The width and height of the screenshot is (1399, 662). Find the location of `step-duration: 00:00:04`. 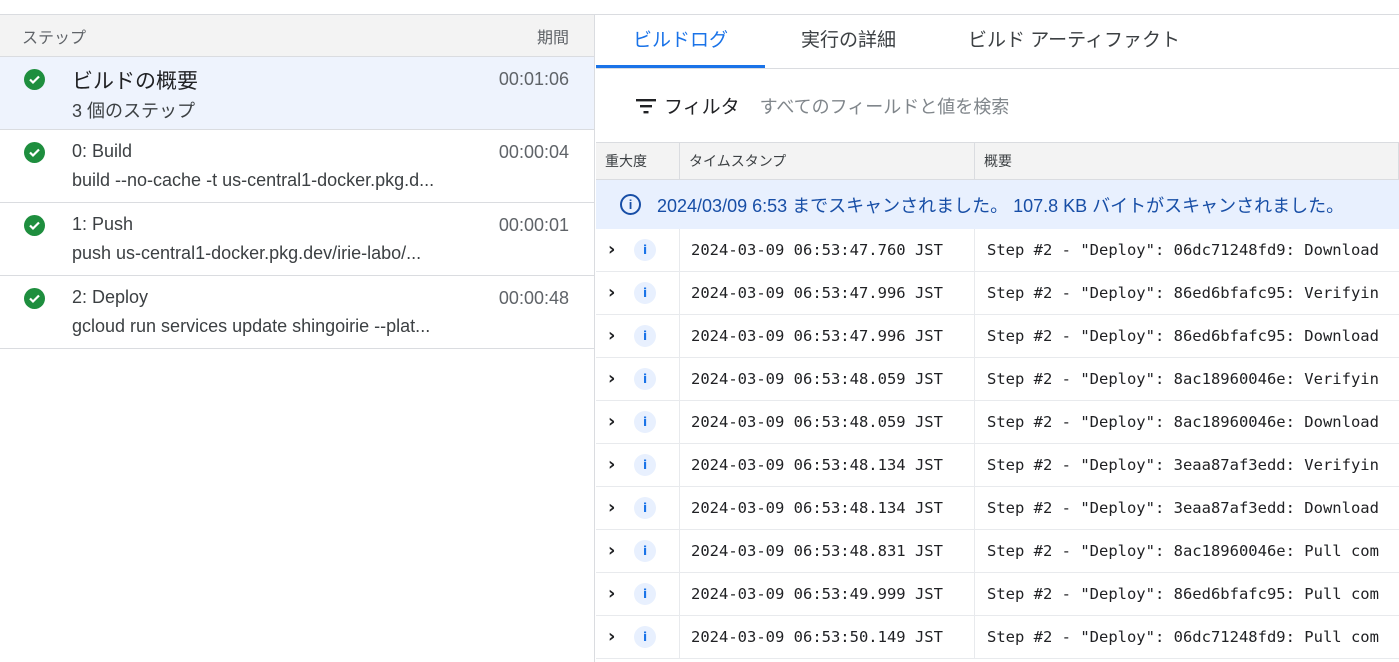

step-duration: 00:00:04 is located at coordinates (533, 152).